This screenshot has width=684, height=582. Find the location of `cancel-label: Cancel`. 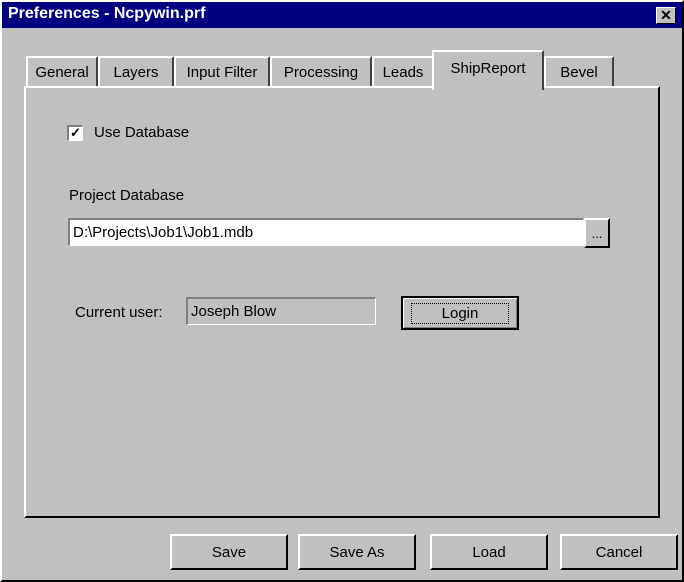

cancel-label: Cancel is located at coordinates (619, 552).